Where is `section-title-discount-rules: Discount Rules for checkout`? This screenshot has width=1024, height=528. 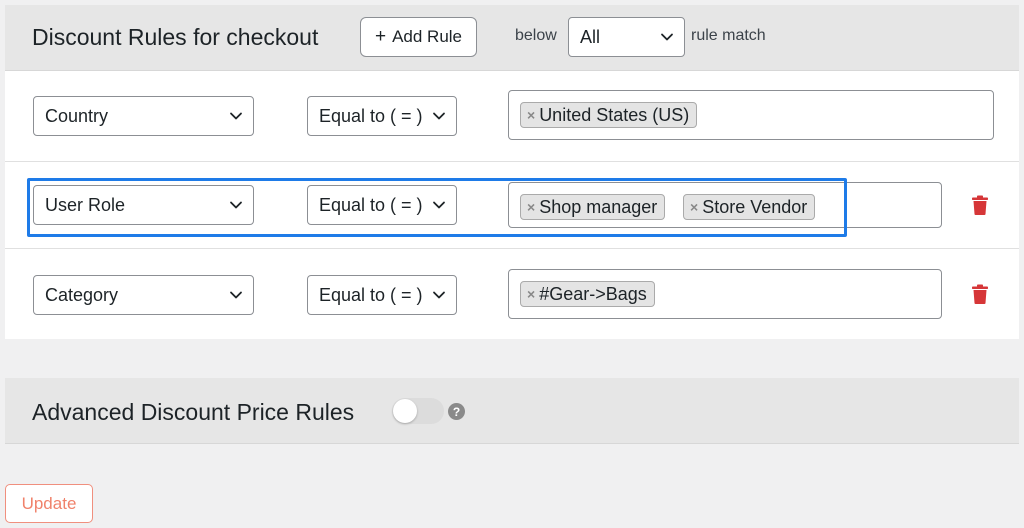 section-title-discount-rules: Discount Rules for checkout is located at coordinates (175, 37).